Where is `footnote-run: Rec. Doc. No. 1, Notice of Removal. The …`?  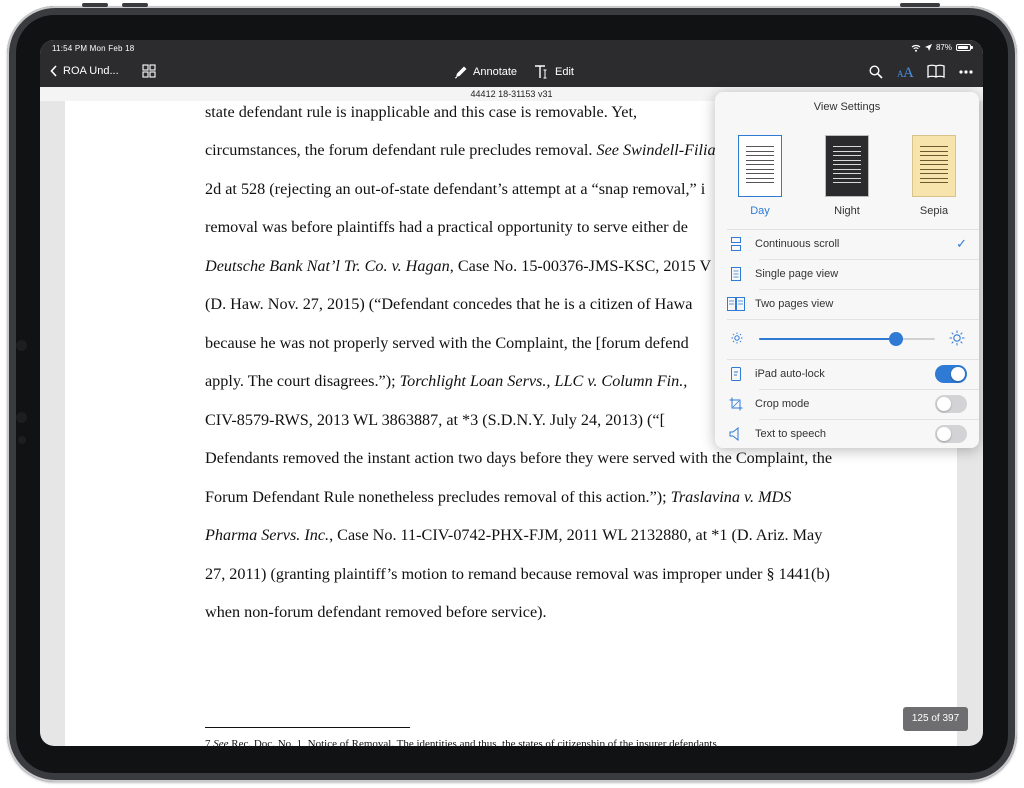
footnote-run: Rec. Doc. No. 1, Notice of Removal. The … is located at coordinates (474, 742).